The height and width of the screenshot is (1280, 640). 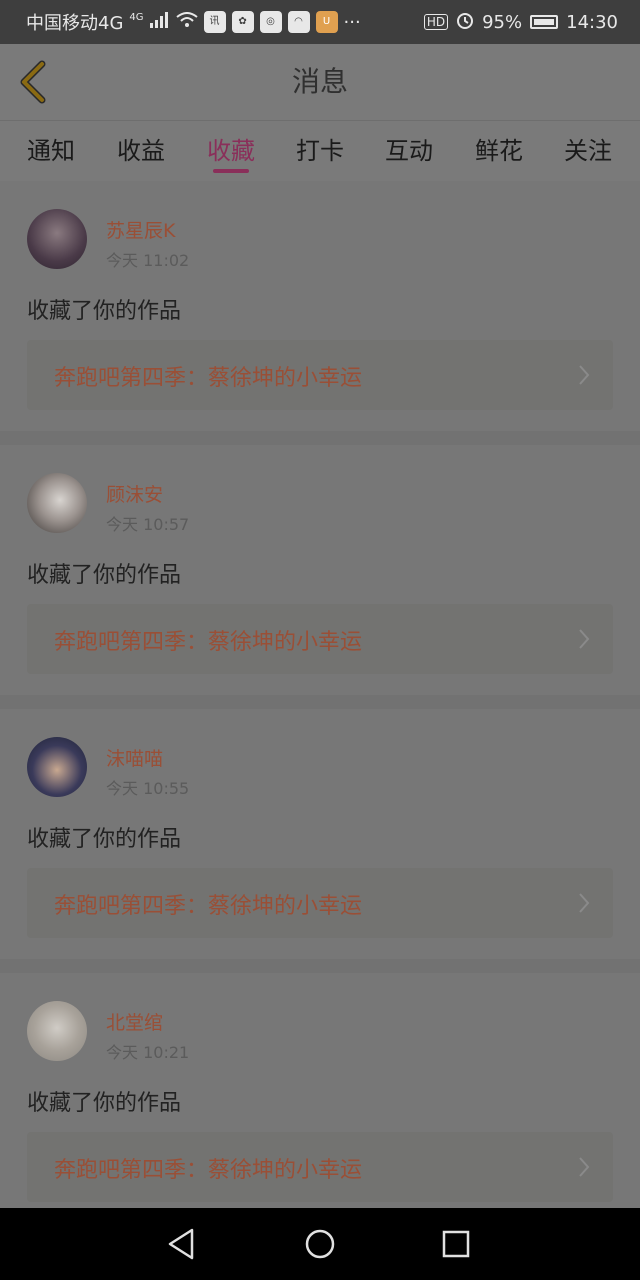 I want to click on signal-icon, so click(x=159, y=22).